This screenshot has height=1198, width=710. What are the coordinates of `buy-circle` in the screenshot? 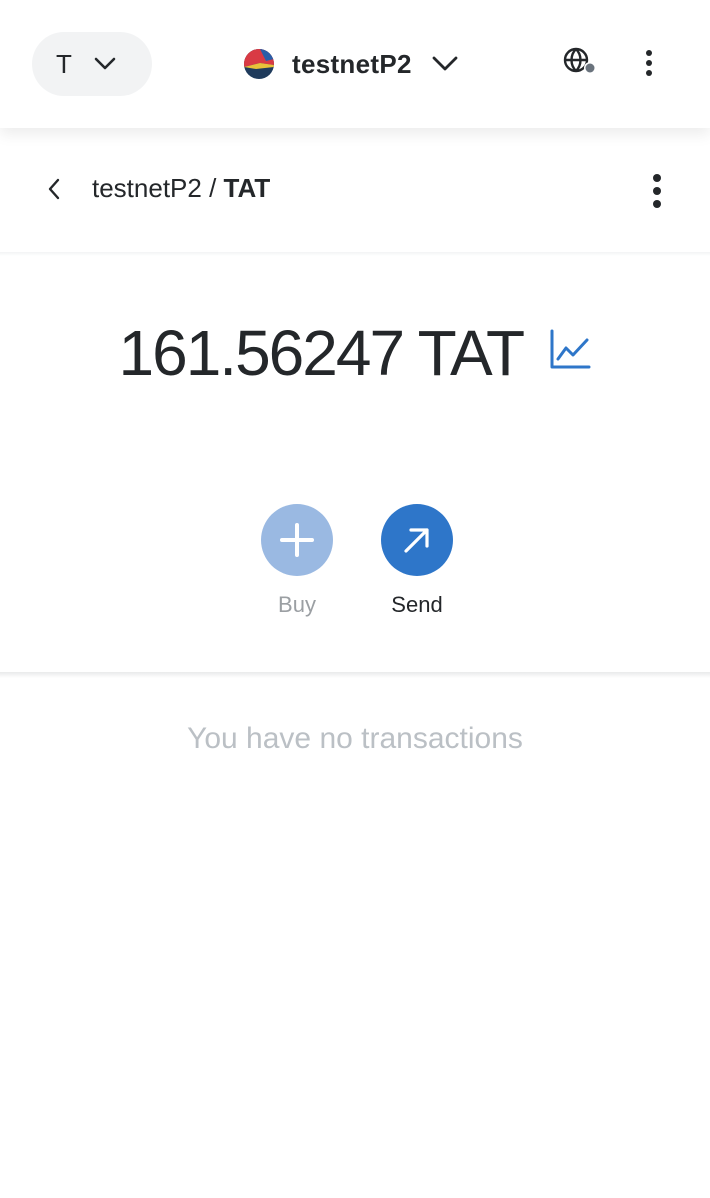 It's located at (297, 540).